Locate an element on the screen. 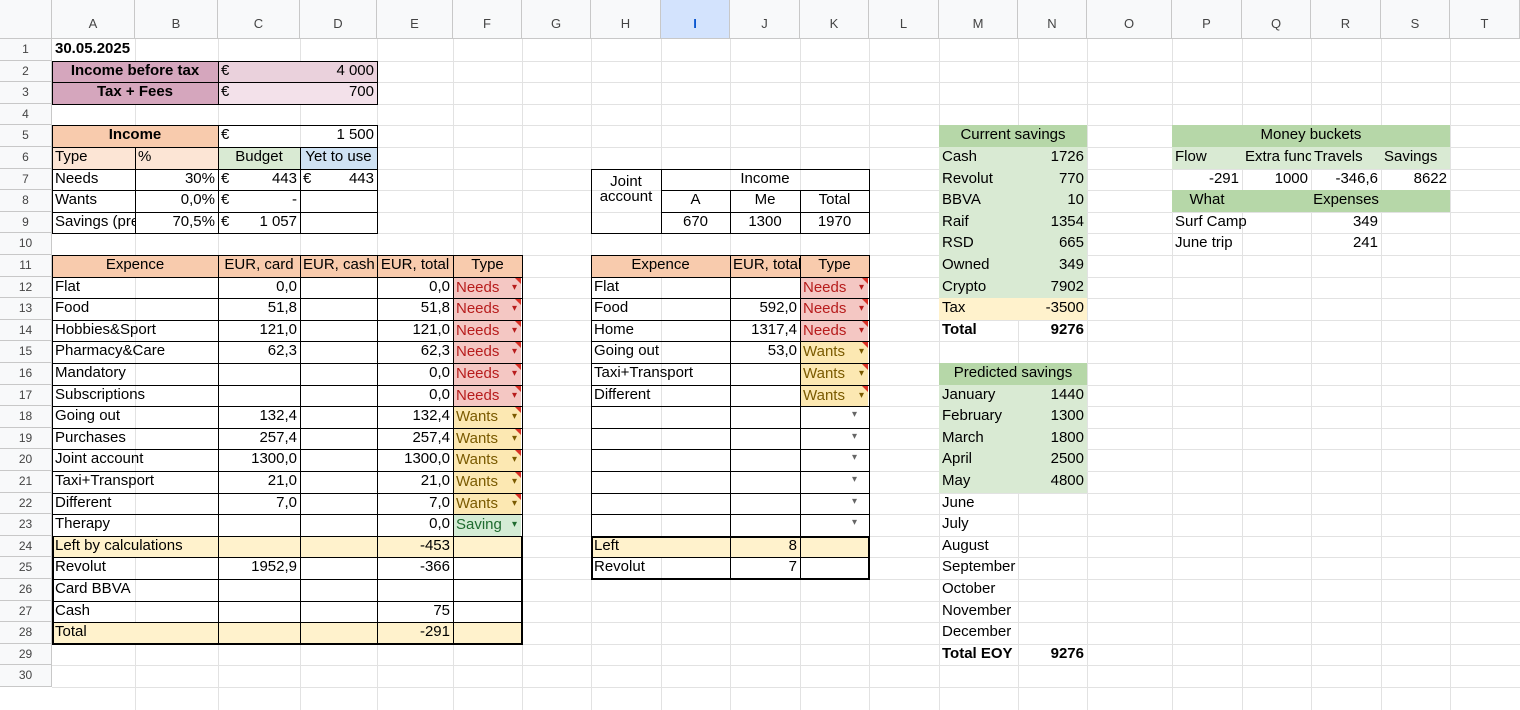 This screenshot has height=710, width=1520. saving-value-cell: 7902 is located at coordinates (1052, 288).